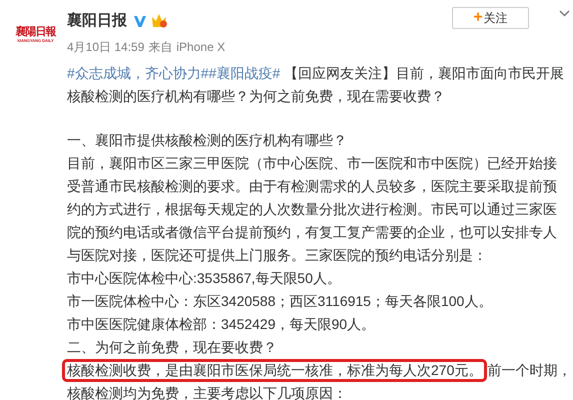  What do you see at coordinates (207, 392) in the screenshot?
I see `post-text: 核酸检测均为免费，主要考虑以下几项原因：` at bounding box center [207, 392].